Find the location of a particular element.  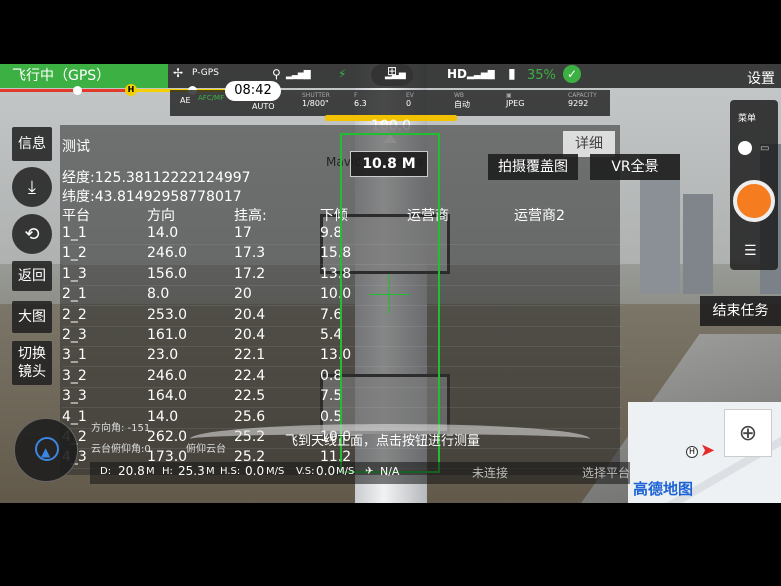

height-cell: 22.4 is located at coordinates (250, 375).